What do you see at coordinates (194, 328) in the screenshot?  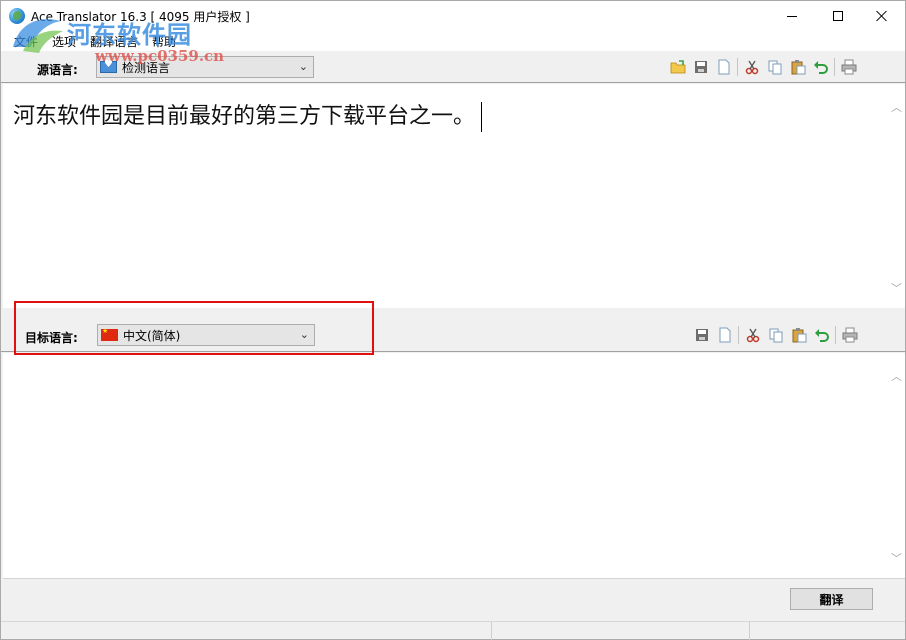 I see `highlight-annotation` at bounding box center [194, 328].